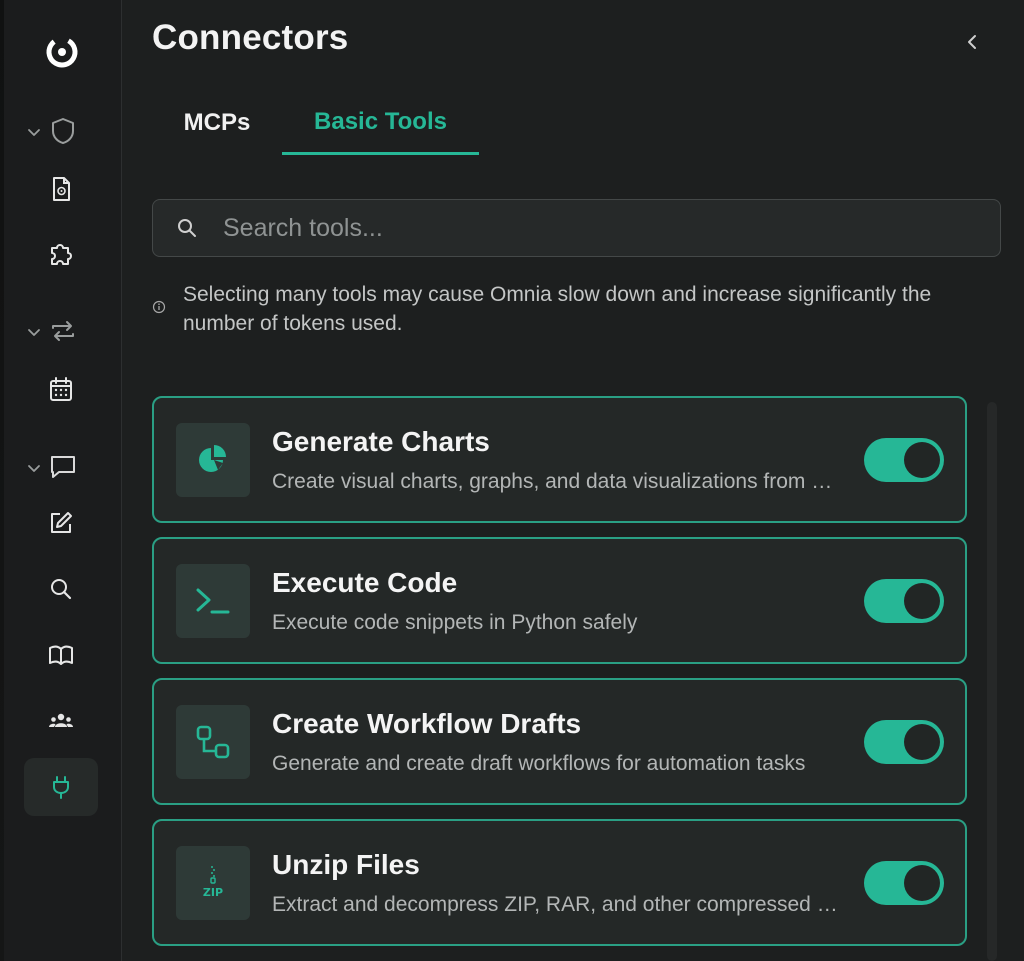 The height and width of the screenshot is (961, 1024). Describe the element at coordinates (213, 883) in the screenshot. I see `zip-file-icon: ZIP` at that location.